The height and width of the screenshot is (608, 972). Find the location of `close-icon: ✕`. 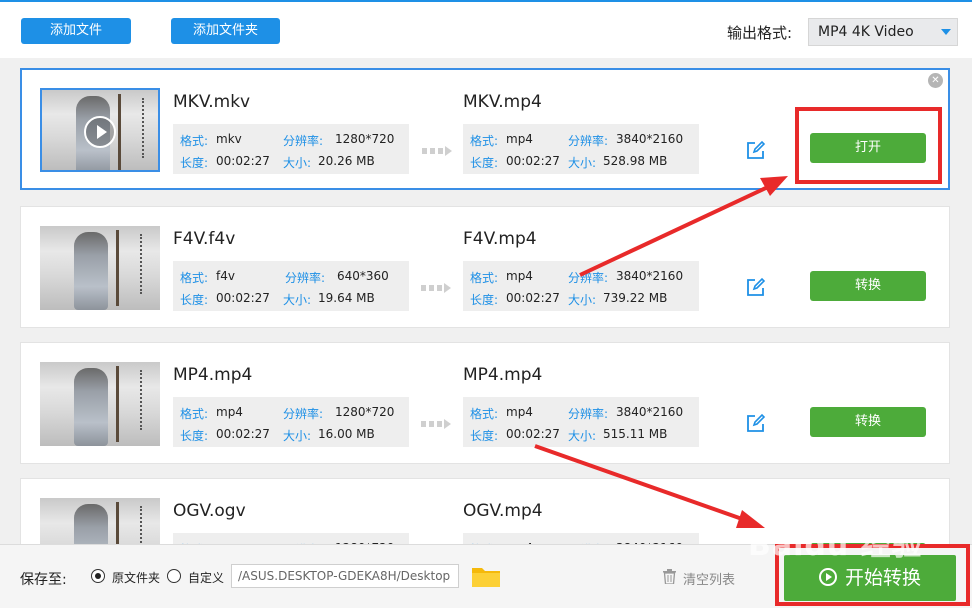

close-icon: ✕ is located at coordinates (935, 80).